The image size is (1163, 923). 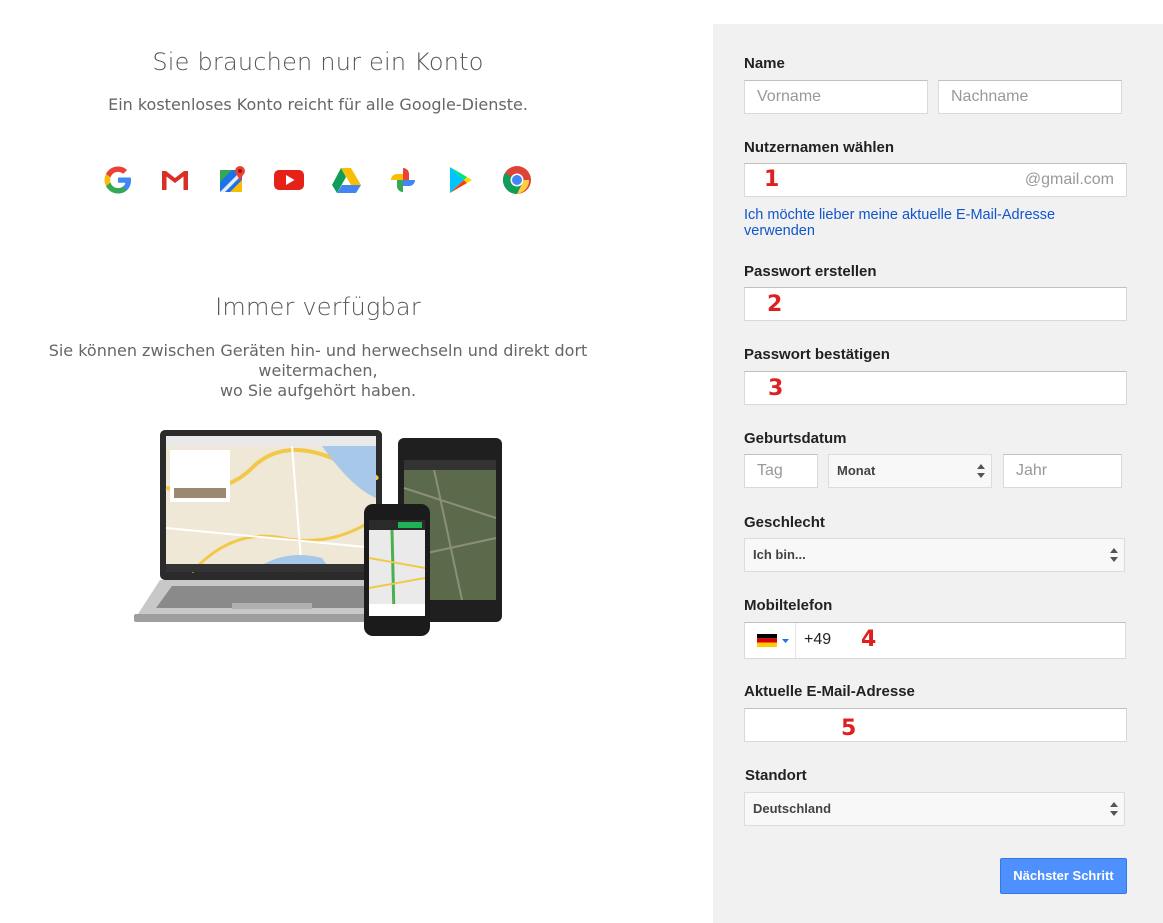 What do you see at coordinates (517, 180) in the screenshot?
I see `chrome-icon` at bounding box center [517, 180].